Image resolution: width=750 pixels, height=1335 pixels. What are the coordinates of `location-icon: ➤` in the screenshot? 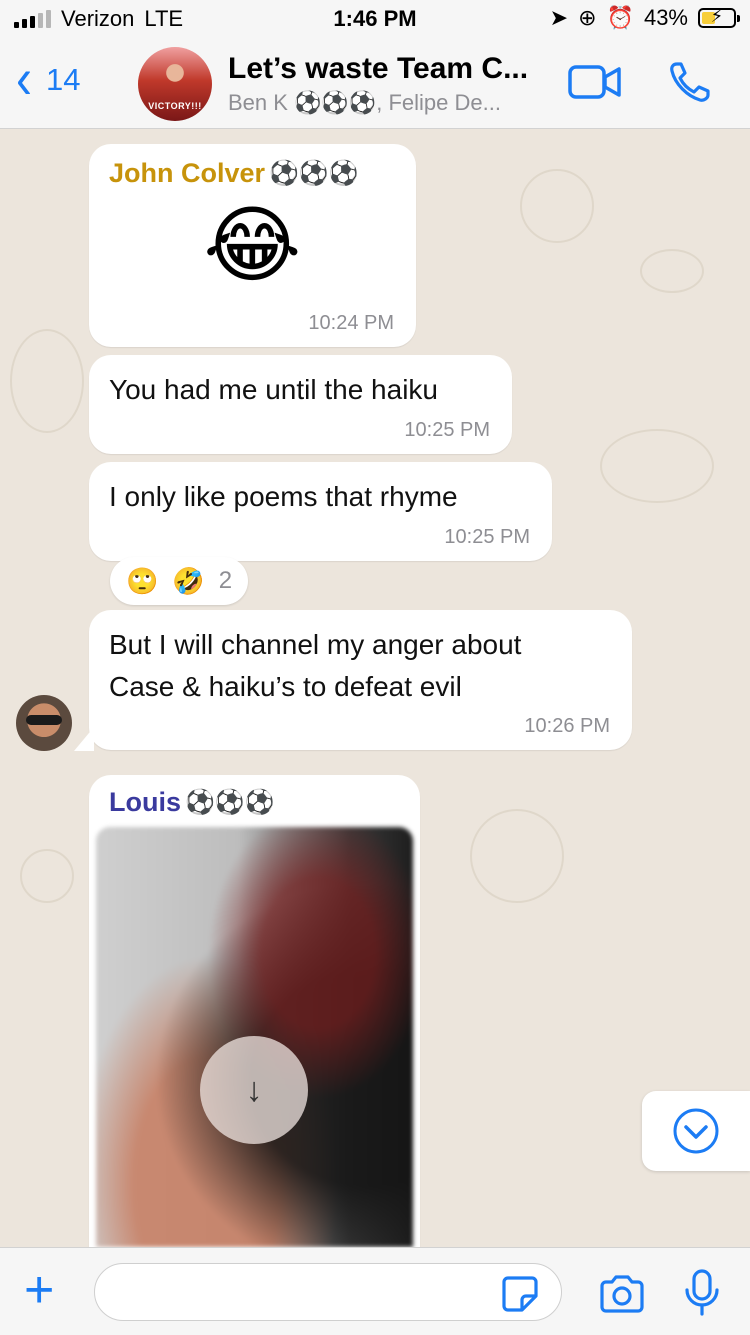 It's located at (559, 17).